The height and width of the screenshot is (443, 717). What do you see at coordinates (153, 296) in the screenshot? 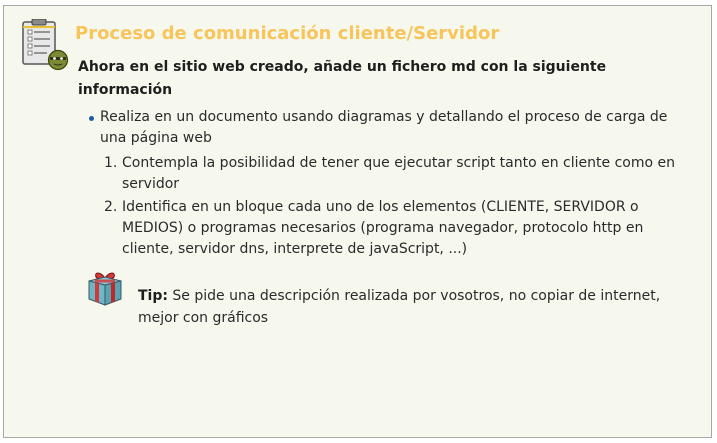
I see `tip-label: Tip:` at bounding box center [153, 296].